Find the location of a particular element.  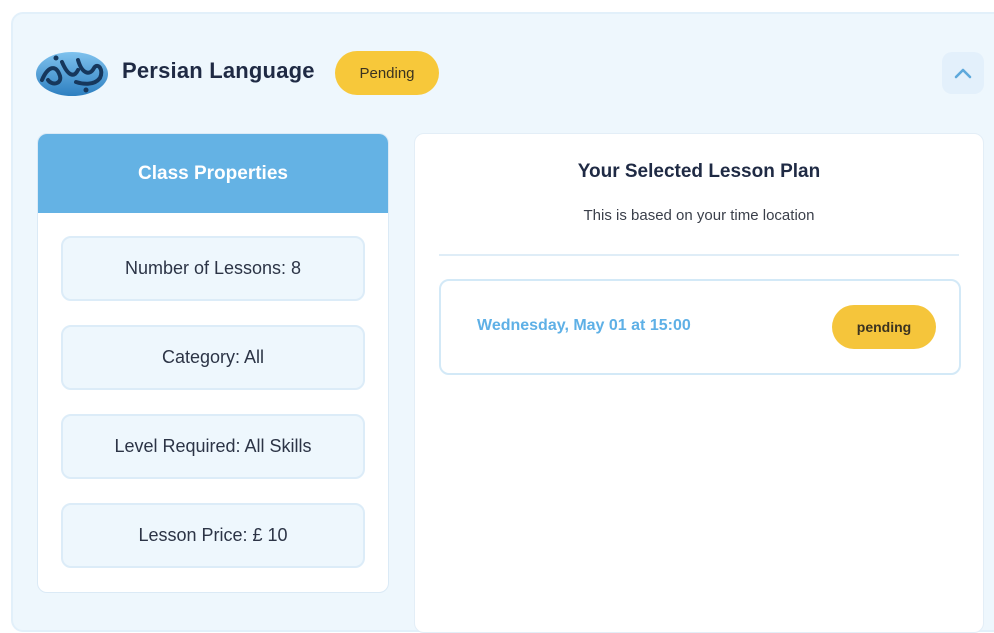

property-category: Category: All is located at coordinates (213, 357).